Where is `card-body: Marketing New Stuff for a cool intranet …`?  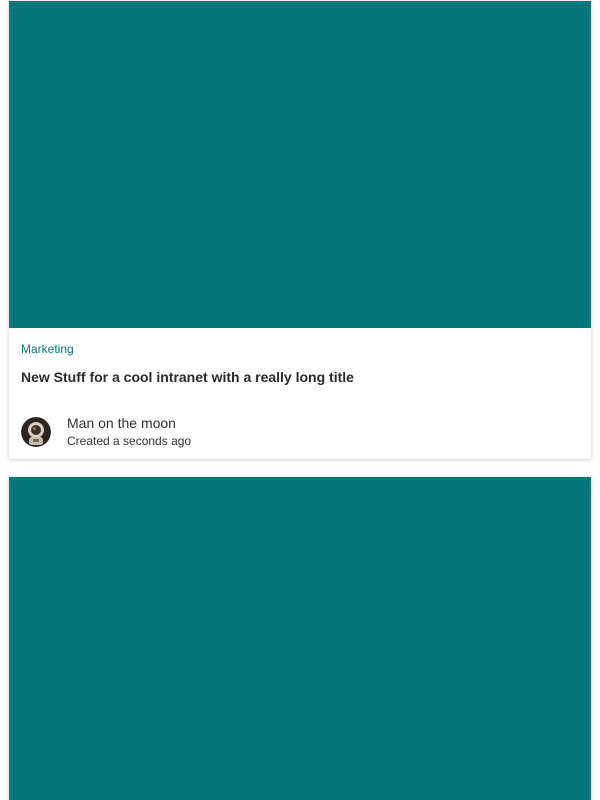
card-body: Marketing New Stuff for a cool intranet … is located at coordinates (300, 388).